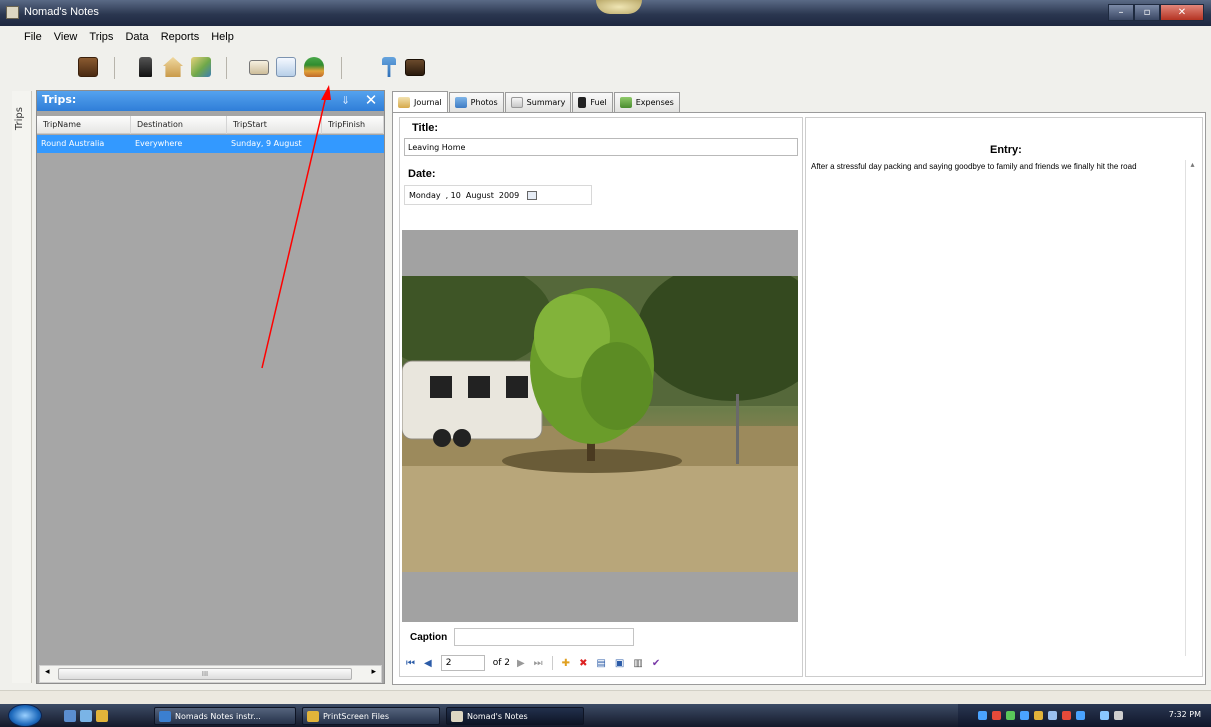 This screenshot has height=727, width=1211. What do you see at coordinates (462, 663) in the screenshot?
I see `position-field: 2` at bounding box center [462, 663].